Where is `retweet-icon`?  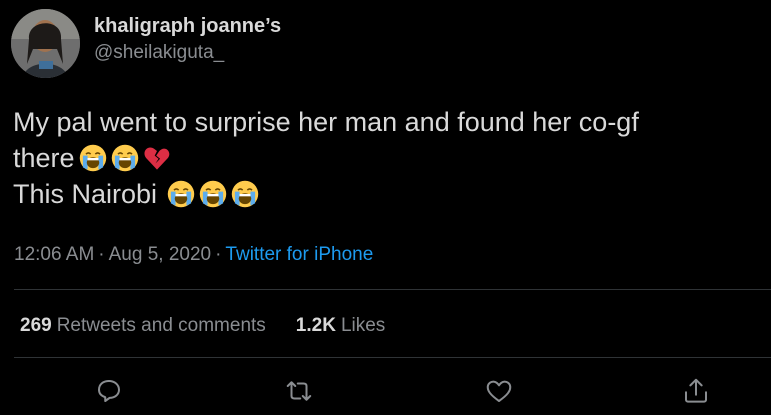 retweet-icon is located at coordinates (299, 391).